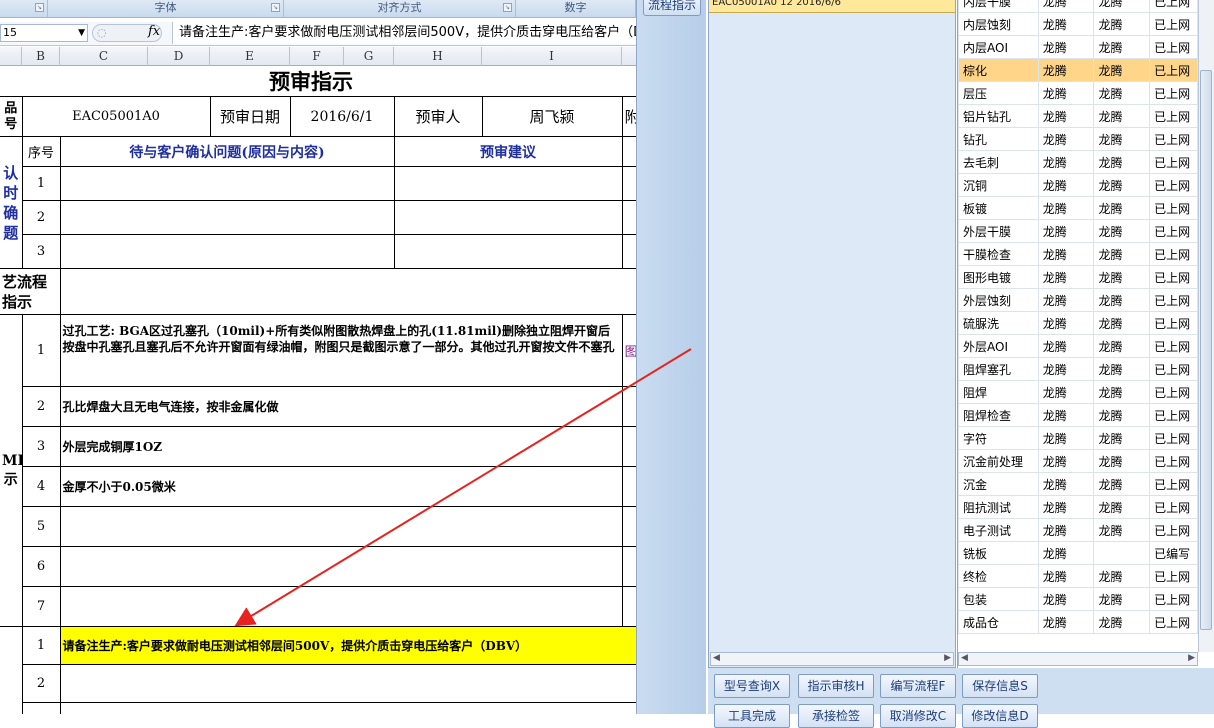 The image size is (1214, 728). I want to click on note-row-text, so click(347, 708).